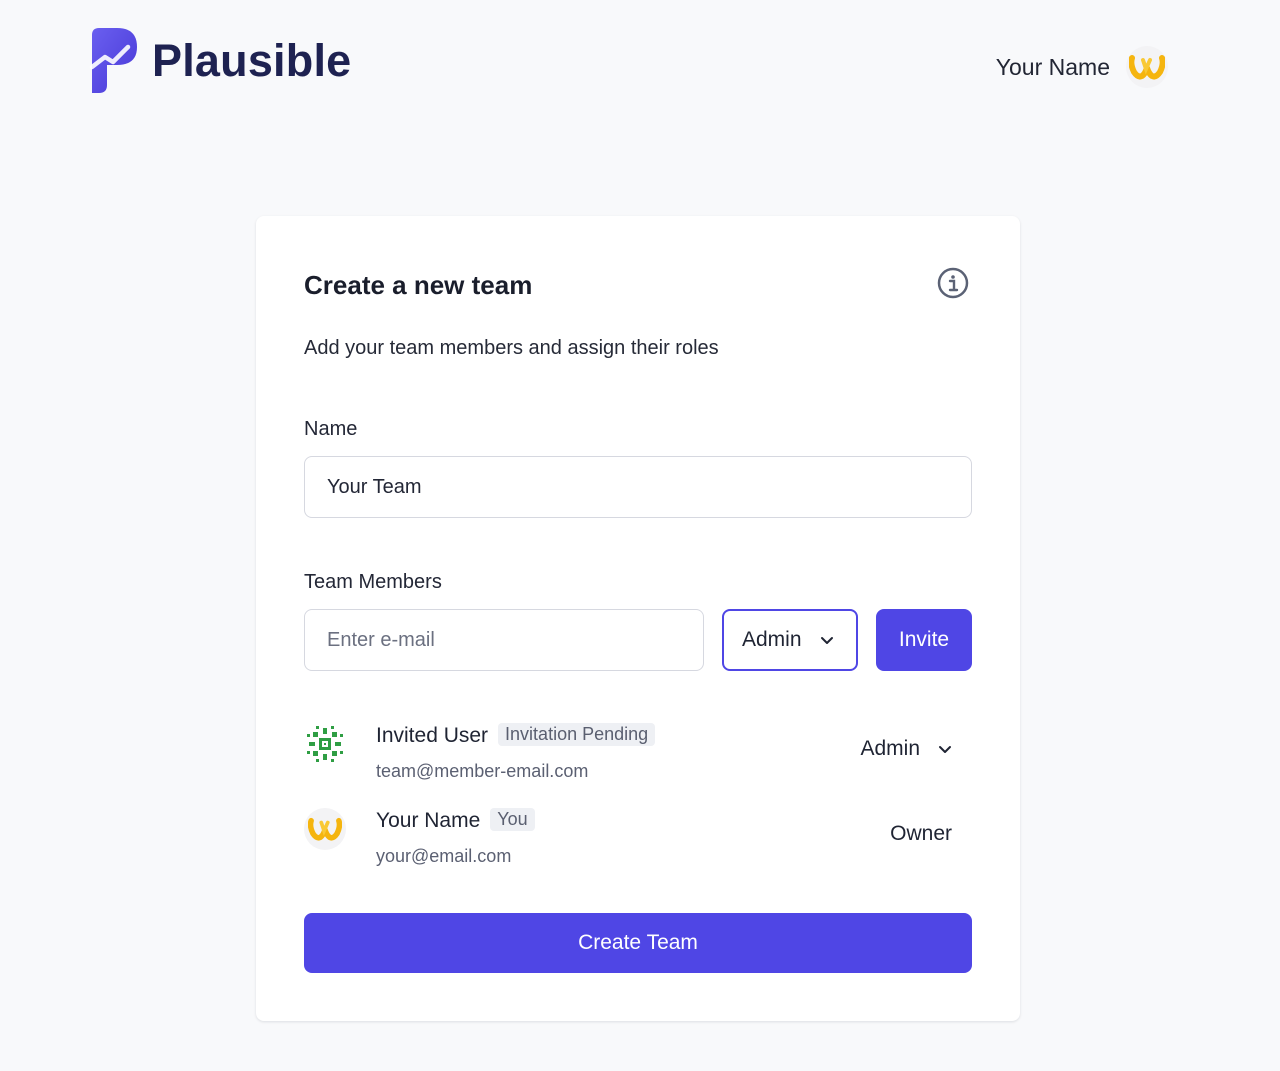  What do you see at coordinates (640, 65) in the screenshot?
I see `top-bar: Plausible Your Name` at bounding box center [640, 65].